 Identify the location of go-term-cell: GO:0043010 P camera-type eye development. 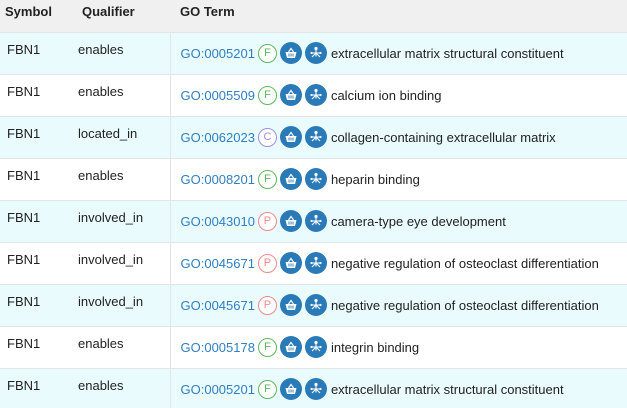
(398, 221).